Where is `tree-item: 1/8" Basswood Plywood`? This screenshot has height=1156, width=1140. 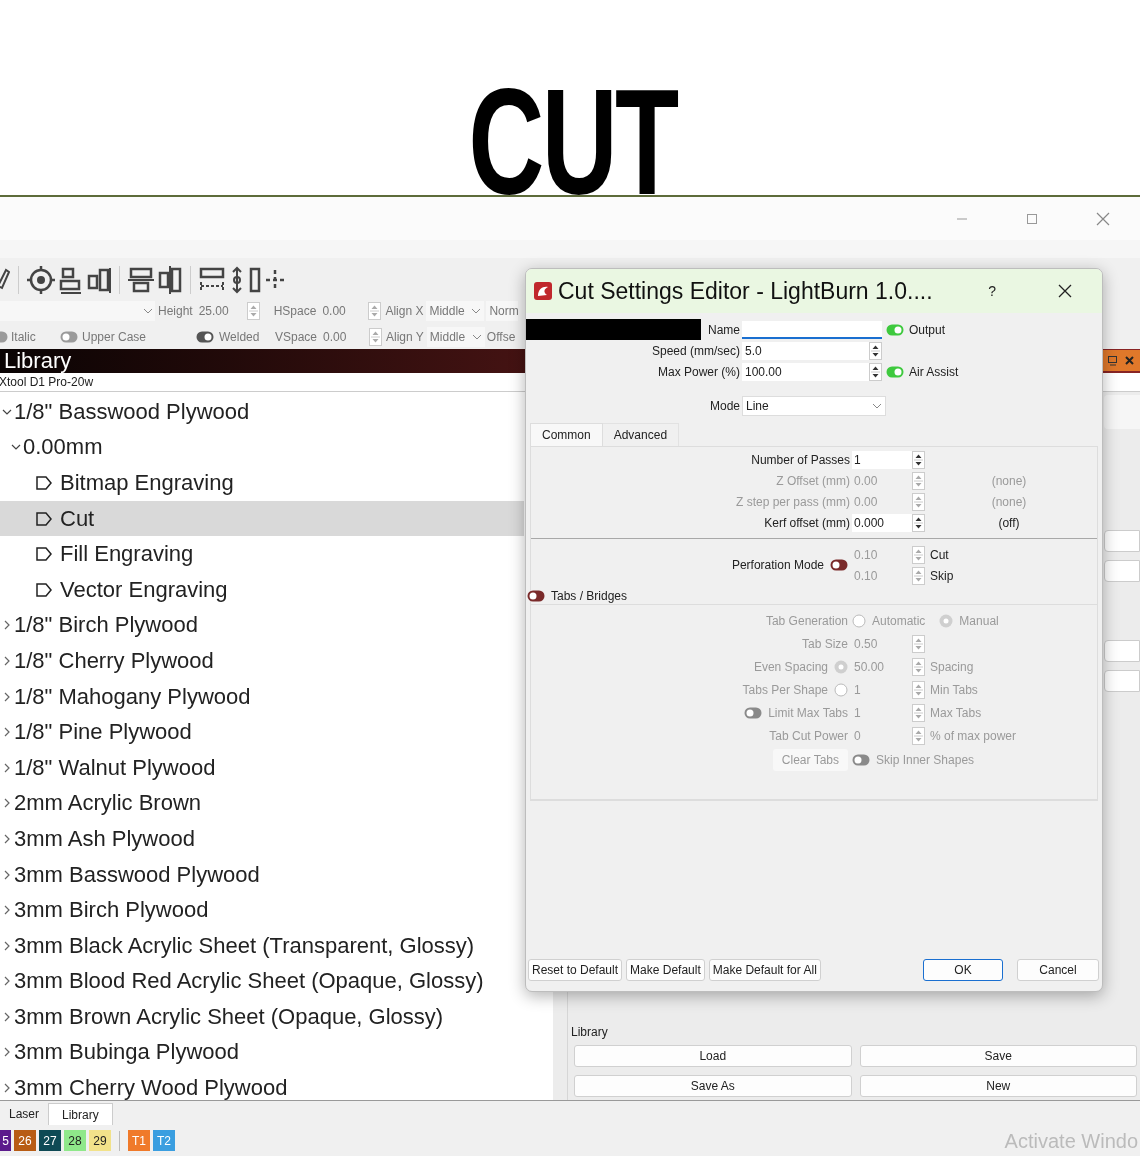 tree-item: 1/8" Basswood Plywood is located at coordinates (262, 412).